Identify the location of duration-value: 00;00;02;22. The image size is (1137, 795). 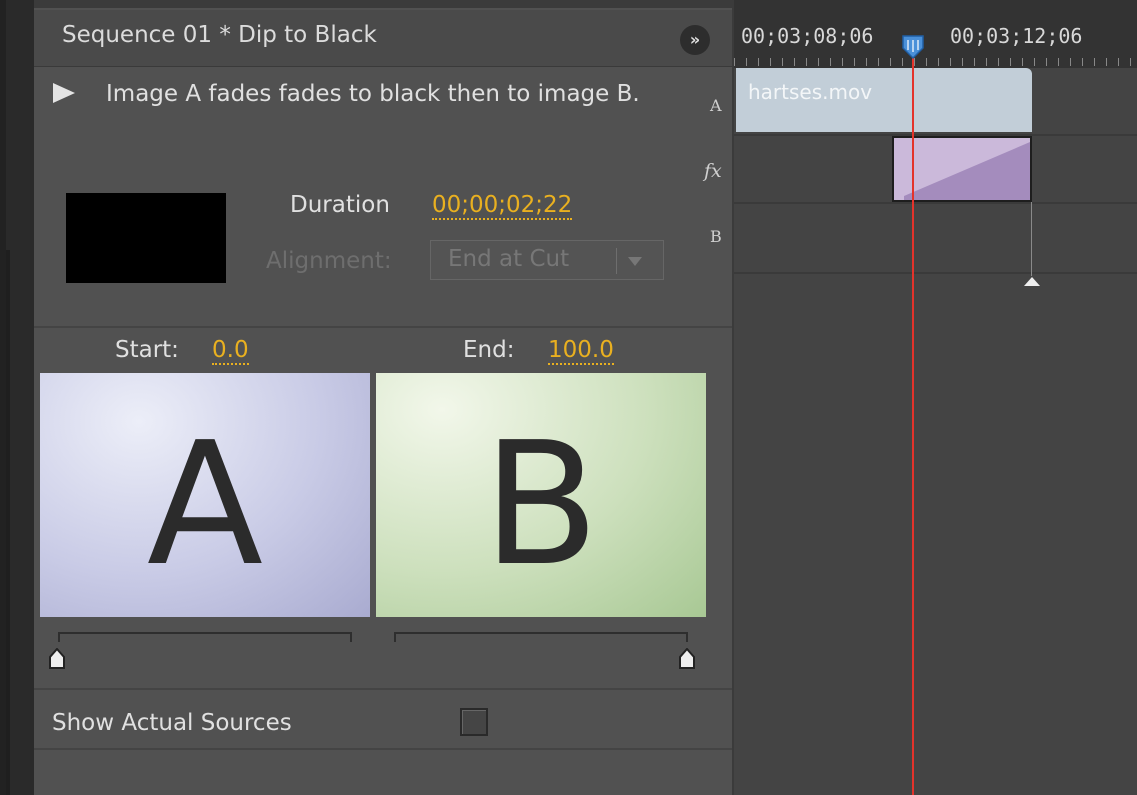
(502, 206).